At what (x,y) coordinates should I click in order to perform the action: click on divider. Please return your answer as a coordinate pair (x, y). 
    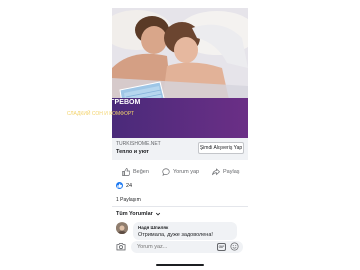
    Looking at the image, I should click on (180, 206).